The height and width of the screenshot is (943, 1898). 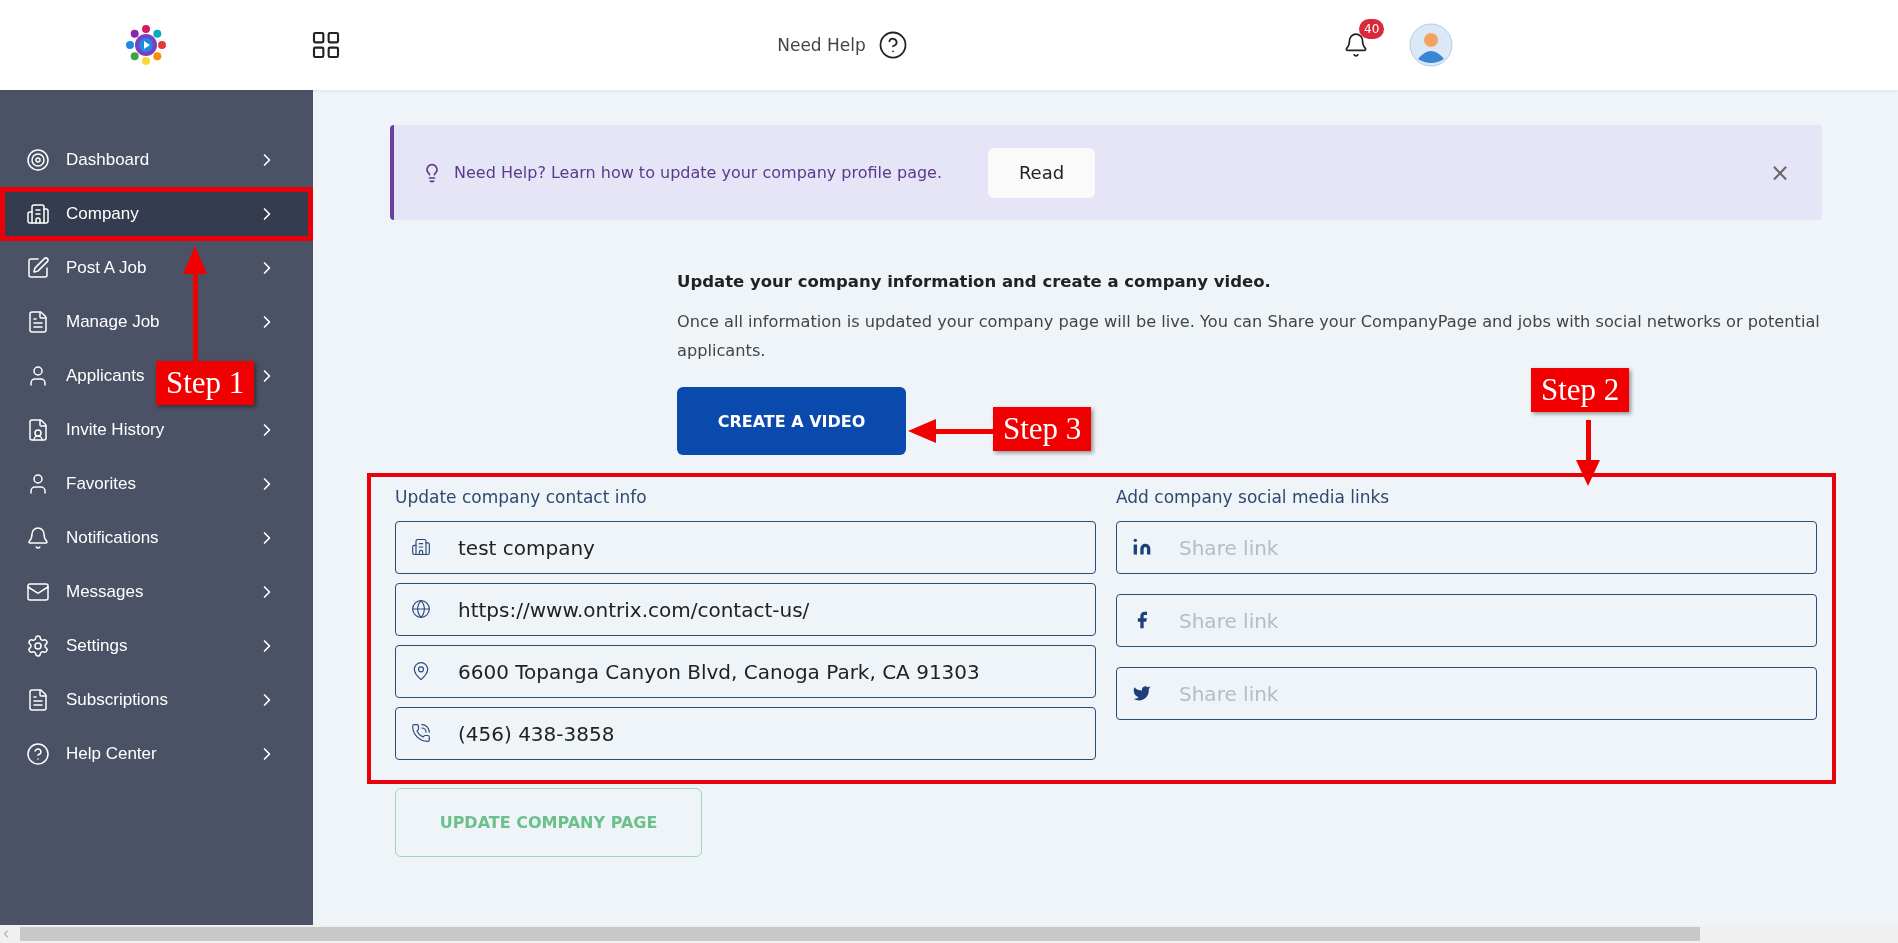 I want to click on step-label: Step 1, so click(x=205, y=383).